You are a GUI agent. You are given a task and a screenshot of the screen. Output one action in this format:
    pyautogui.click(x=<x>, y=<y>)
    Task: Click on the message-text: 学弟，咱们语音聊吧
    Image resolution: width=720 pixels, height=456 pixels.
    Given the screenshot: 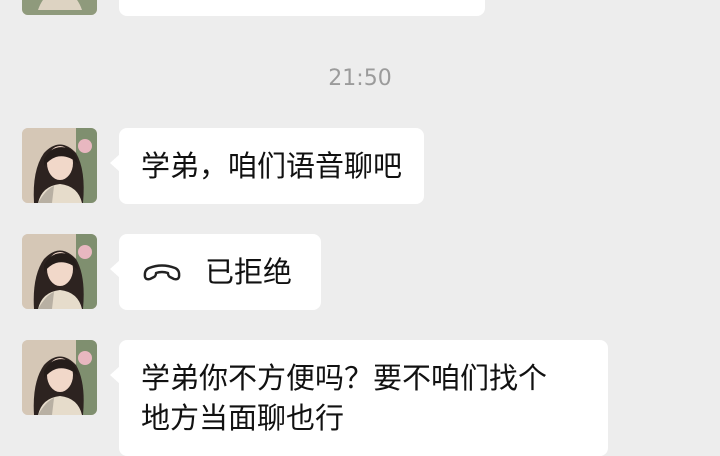 What is the action you would take?
    pyautogui.click(x=272, y=166)
    